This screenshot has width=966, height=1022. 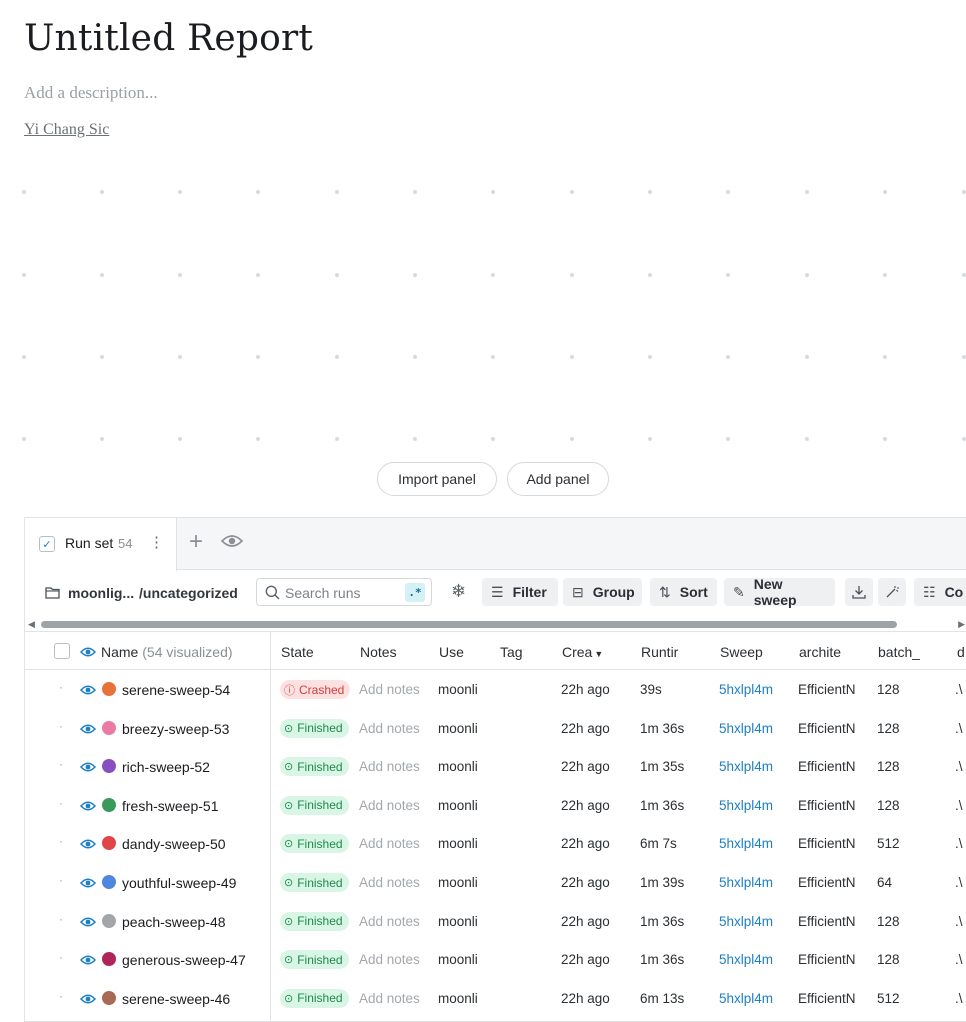 I want to click on regex-toggle: .*, so click(x=415, y=592).